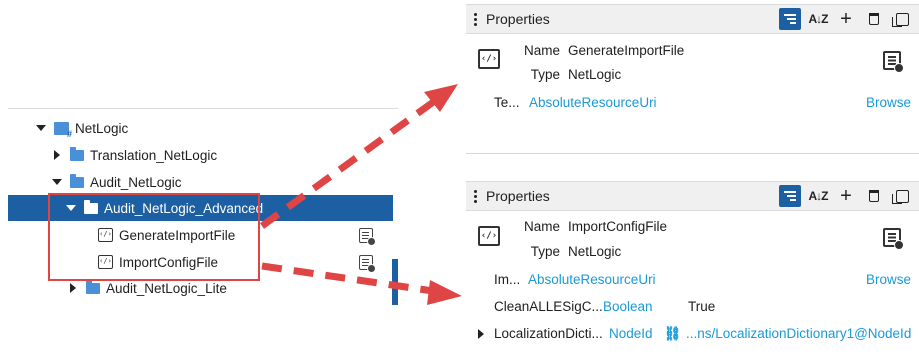 Image resolution: width=919 pixels, height=364 pixels. Describe the element at coordinates (672, 334) in the screenshot. I see `link-icon: ⛓` at that location.